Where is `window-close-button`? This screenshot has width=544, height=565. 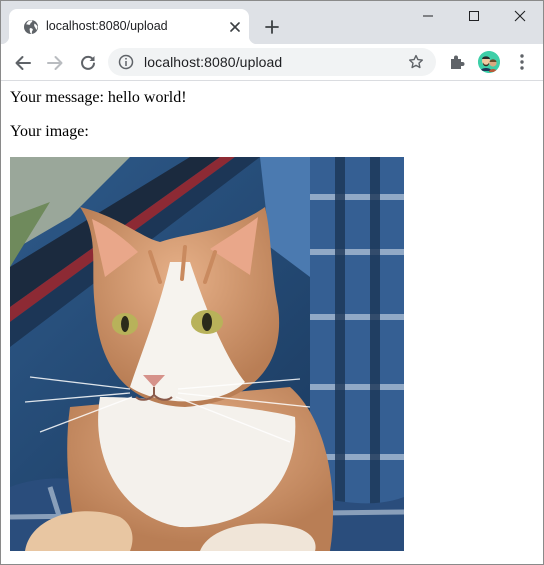 window-close-button is located at coordinates (520, 16).